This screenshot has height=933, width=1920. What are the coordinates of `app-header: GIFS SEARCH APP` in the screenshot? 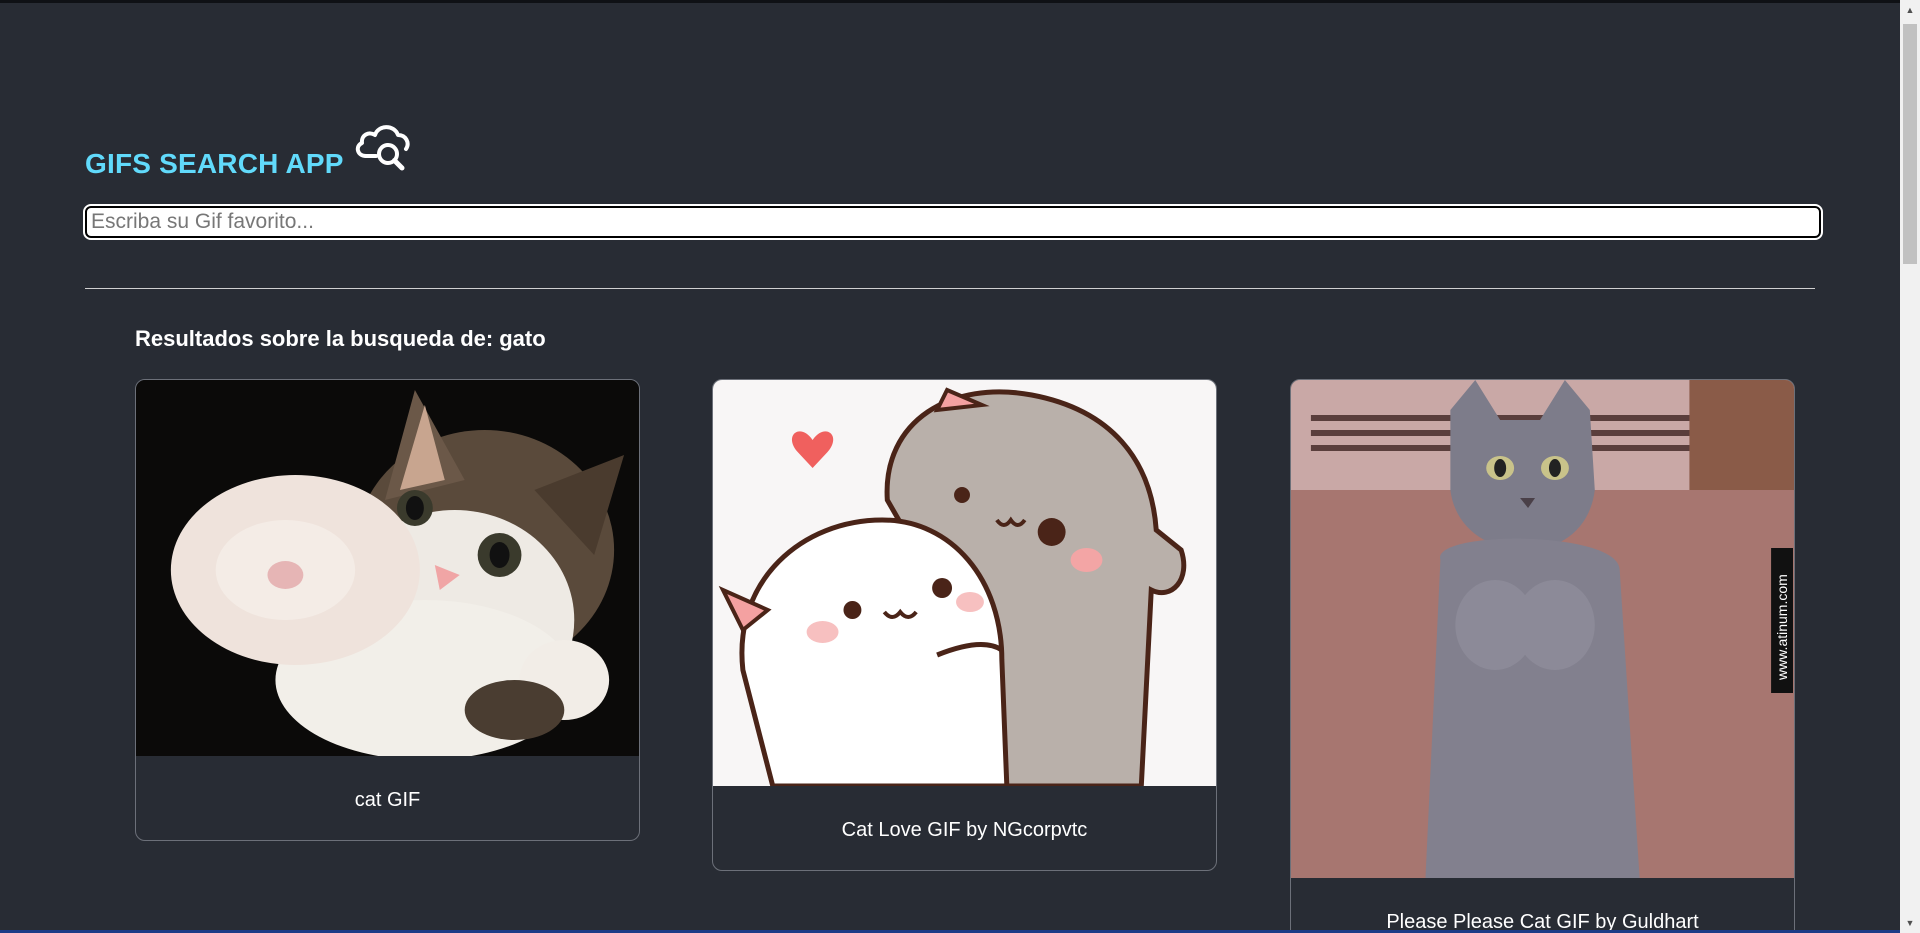 It's located at (250, 148).